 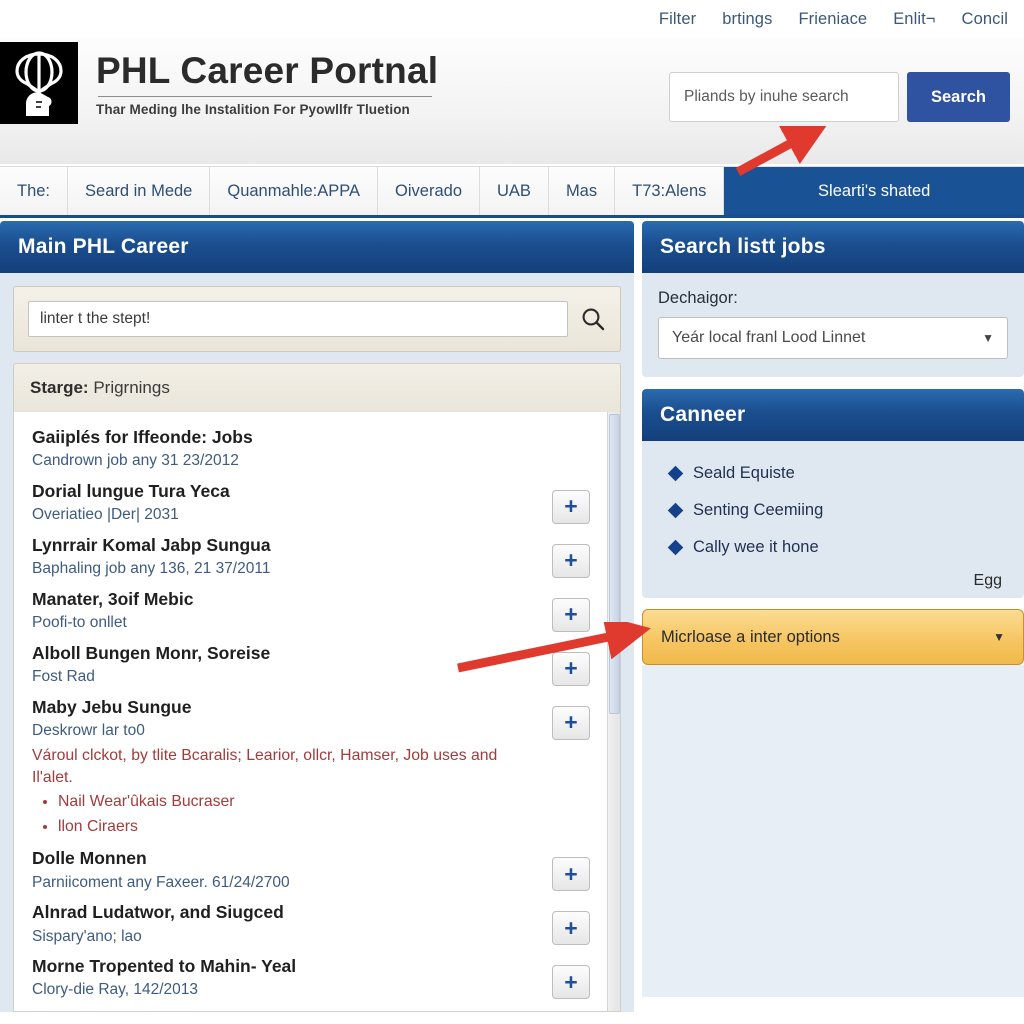 I want to click on job-title: Dolle Monnen, so click(x=89, y=858).